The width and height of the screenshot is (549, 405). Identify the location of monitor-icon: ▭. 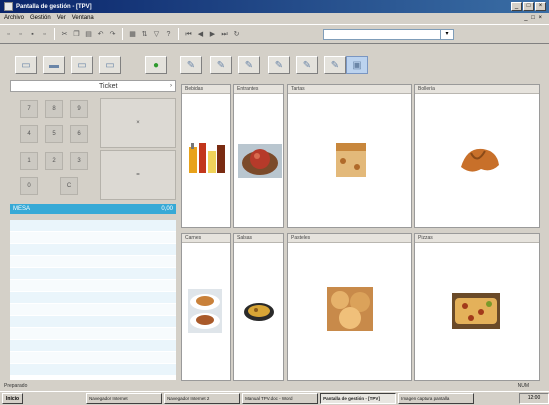
(26, 65).